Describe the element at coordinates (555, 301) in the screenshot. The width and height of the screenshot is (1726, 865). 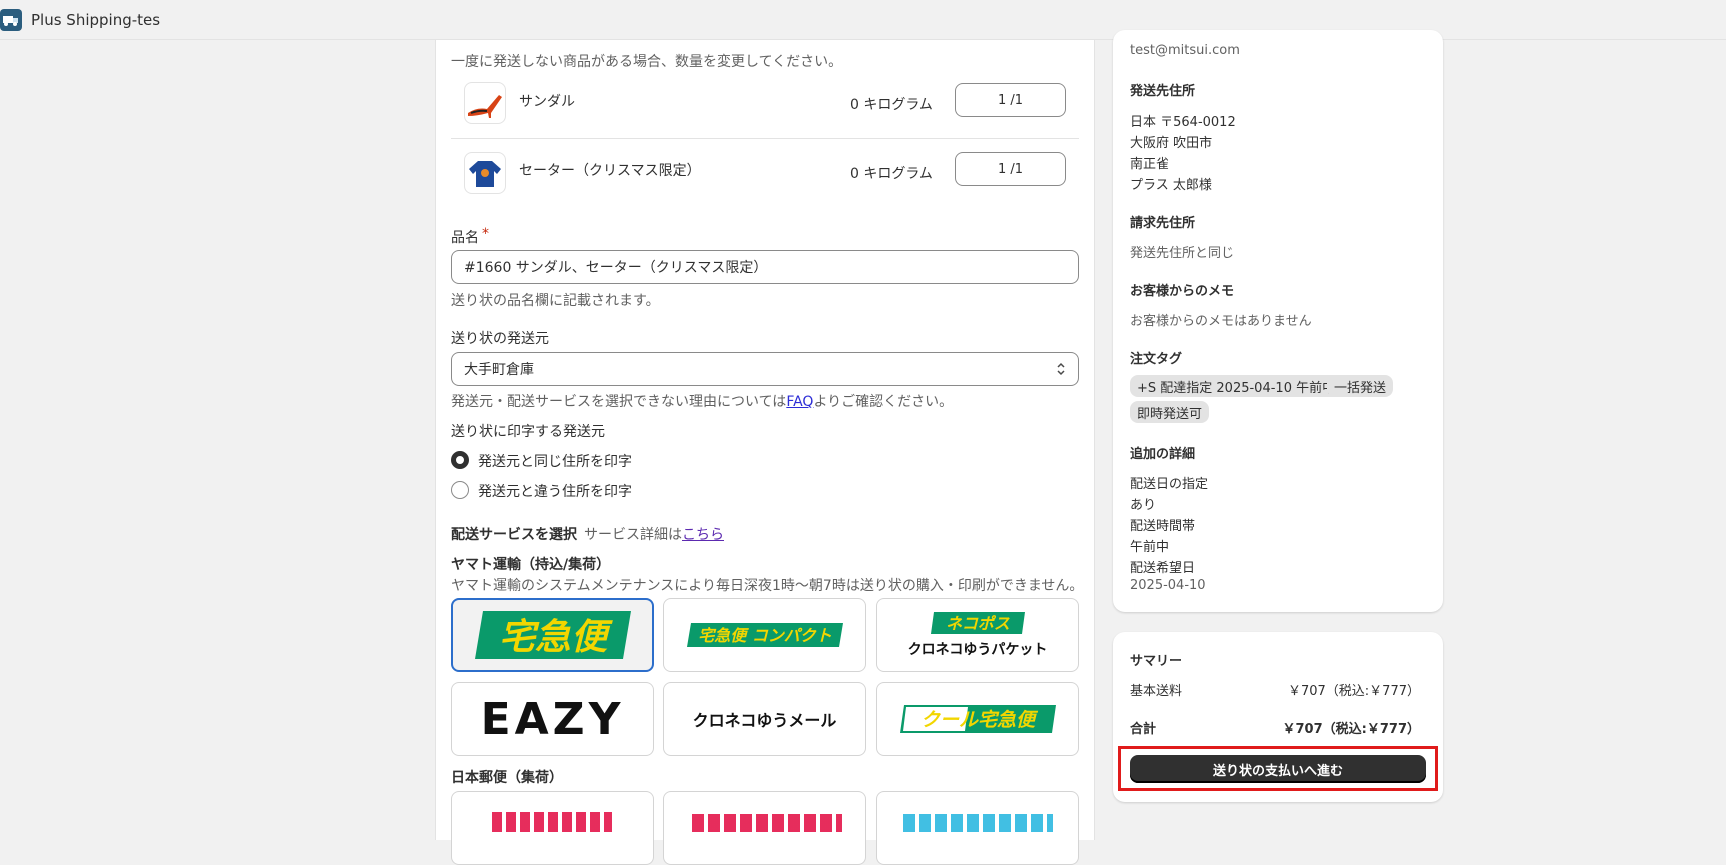
I see `product-name-help: 送り状の品名欄に記載されます。` at that location.